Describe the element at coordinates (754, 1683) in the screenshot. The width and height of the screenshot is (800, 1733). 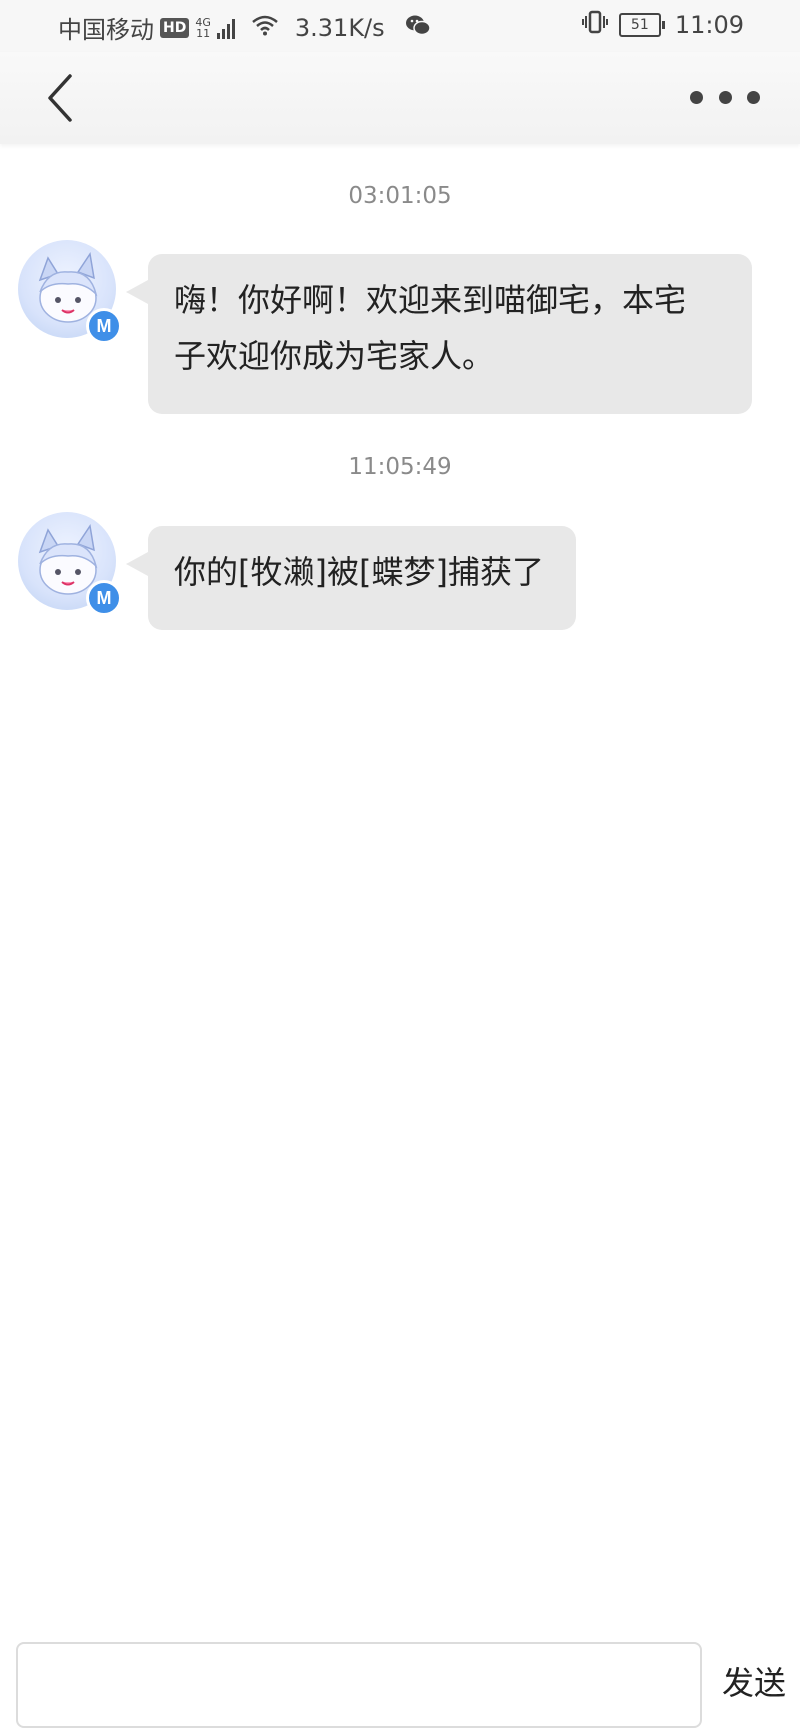
I see `send-button: 发送` at that location.